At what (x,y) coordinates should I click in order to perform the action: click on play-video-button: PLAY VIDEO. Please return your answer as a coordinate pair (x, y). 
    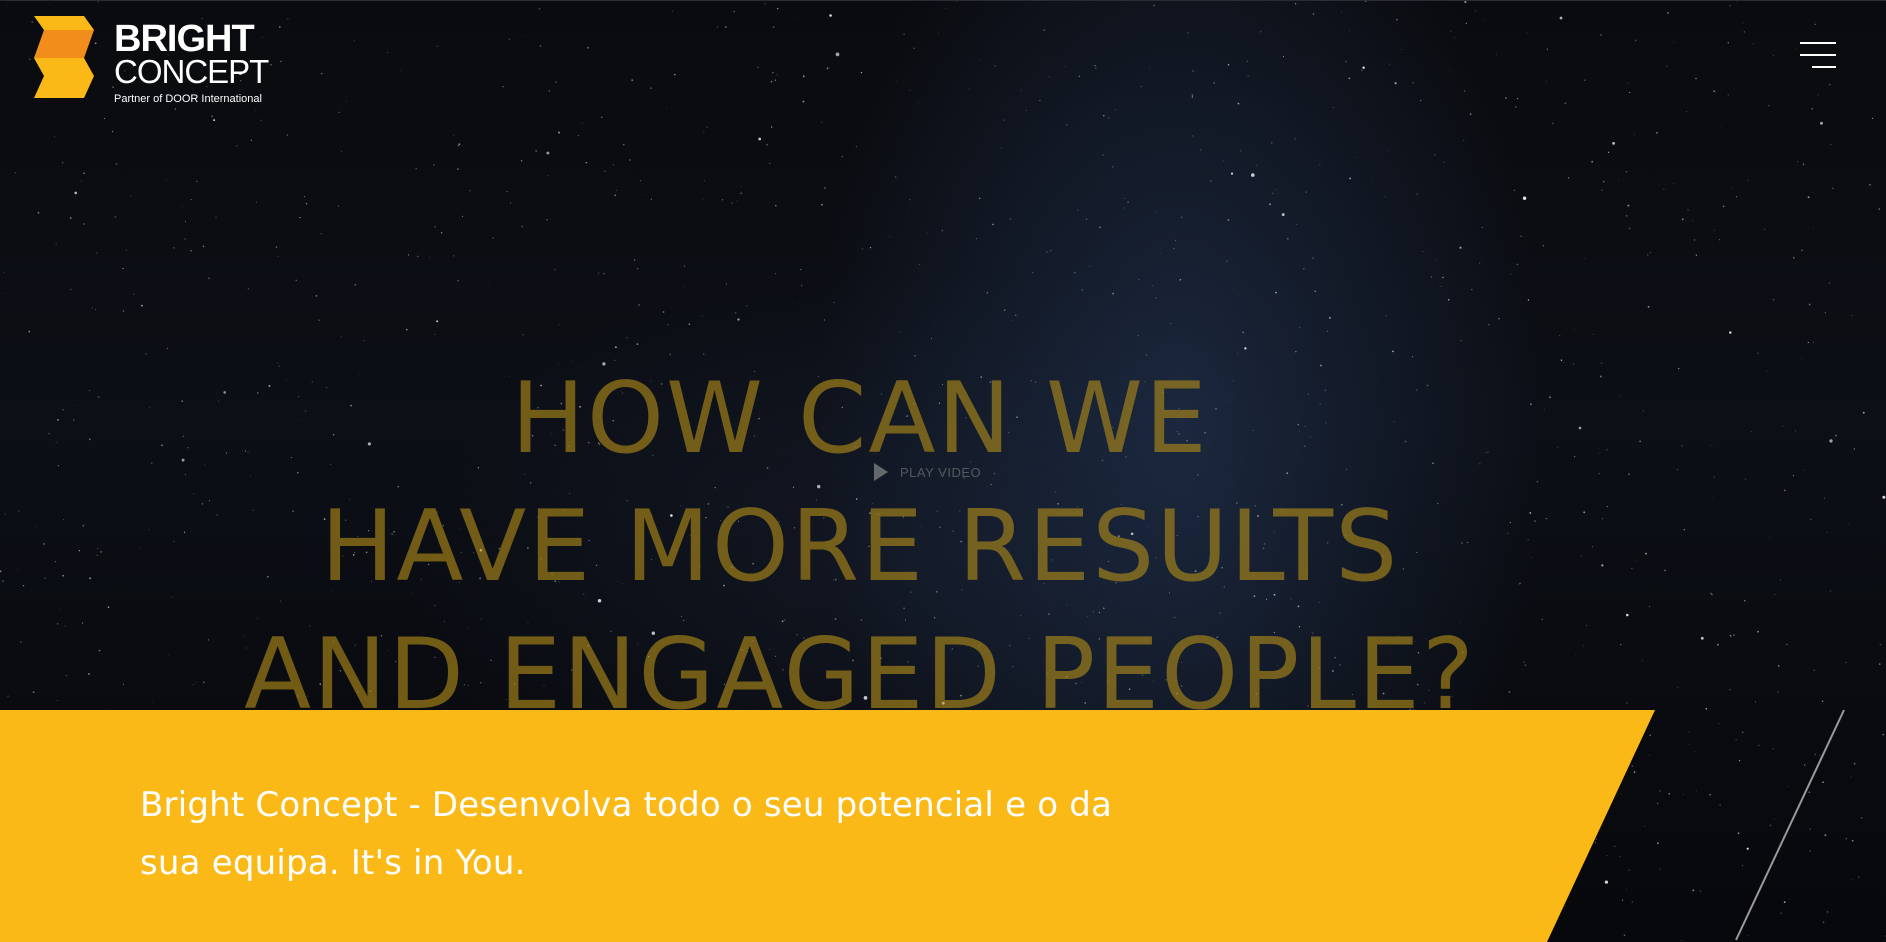
    Looking at the image, I should click on (927, 472).